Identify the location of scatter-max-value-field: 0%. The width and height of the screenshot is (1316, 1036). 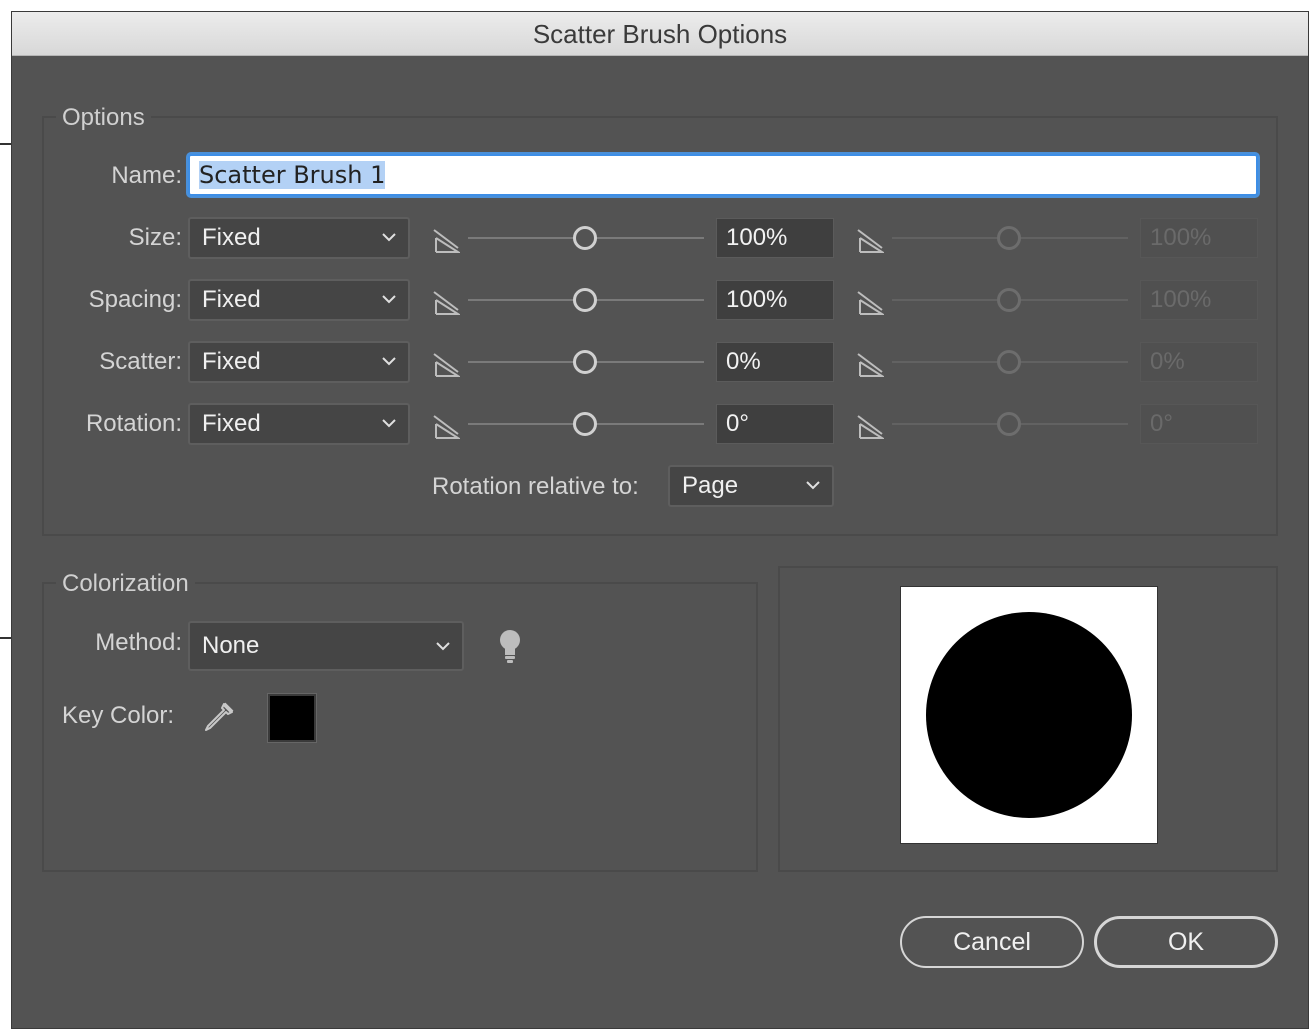
(1199, 362).